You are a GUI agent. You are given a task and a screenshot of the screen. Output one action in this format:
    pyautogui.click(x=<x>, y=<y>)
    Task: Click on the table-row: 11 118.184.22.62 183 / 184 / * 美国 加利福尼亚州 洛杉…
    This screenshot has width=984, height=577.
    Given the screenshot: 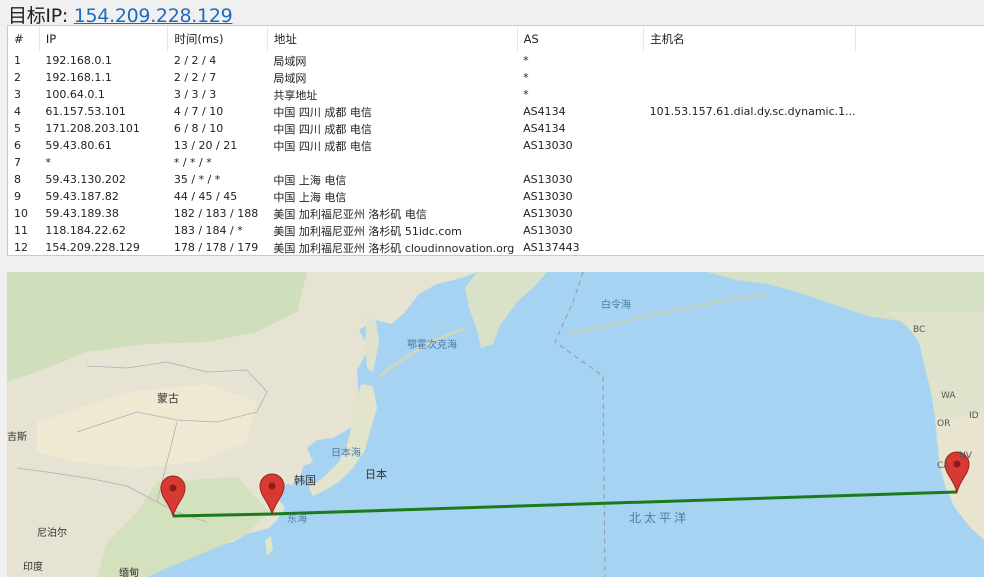 What is the action you would take?
    pyautogui.click(x=496, y=230)
    